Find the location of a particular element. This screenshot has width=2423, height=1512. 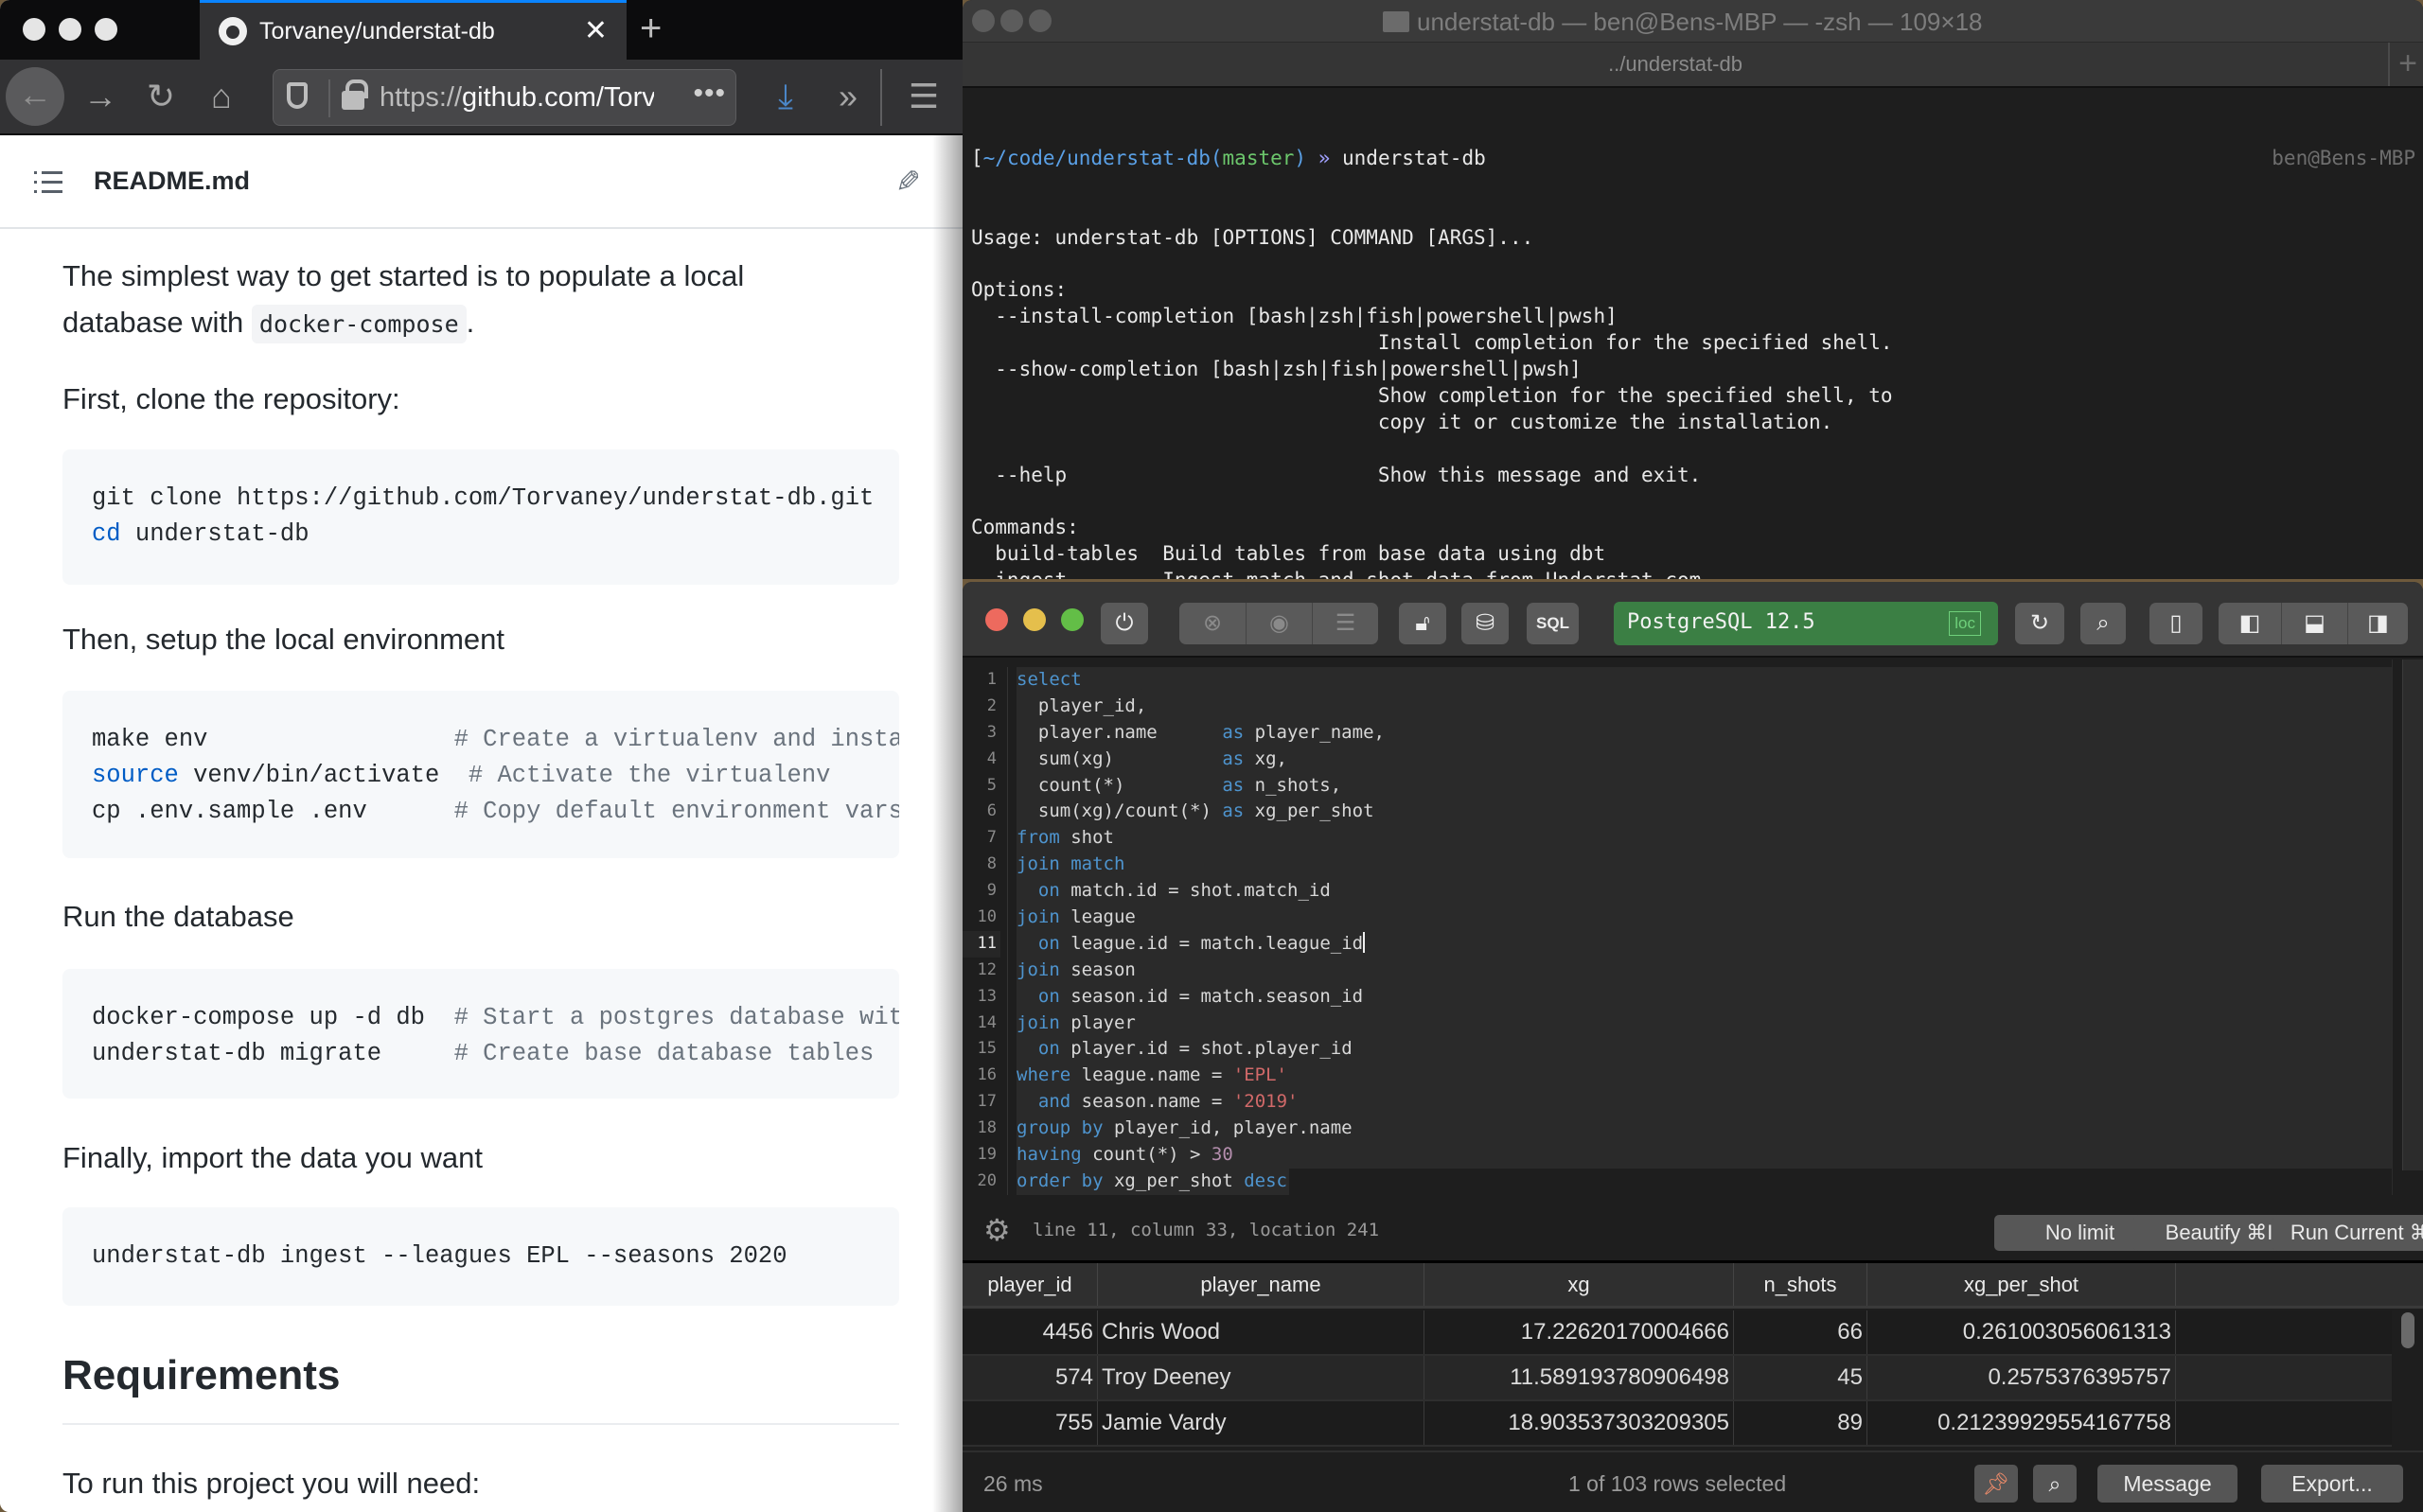

sql-line: join match is located at coordinates (1704, 865).